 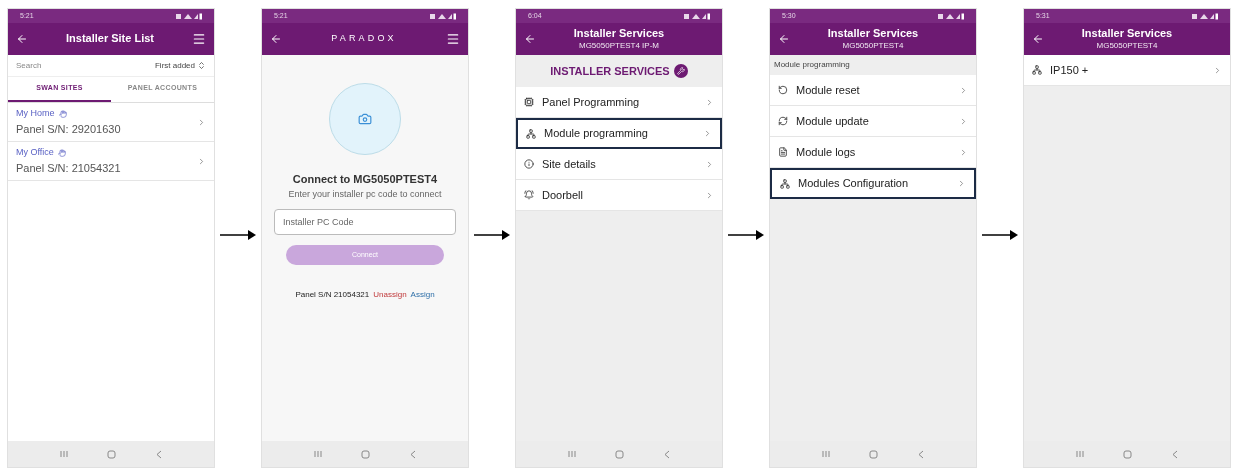 I want to click on camera-icon, so click(x=365, y=119).